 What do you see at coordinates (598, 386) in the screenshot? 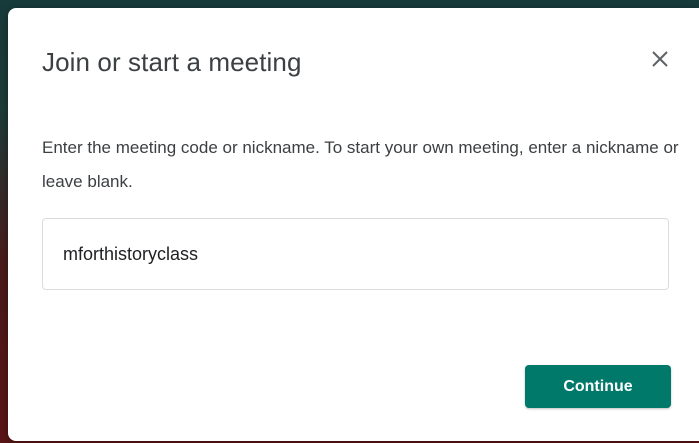
I see `continue-button: Continue` at bounding box center [598, 386].